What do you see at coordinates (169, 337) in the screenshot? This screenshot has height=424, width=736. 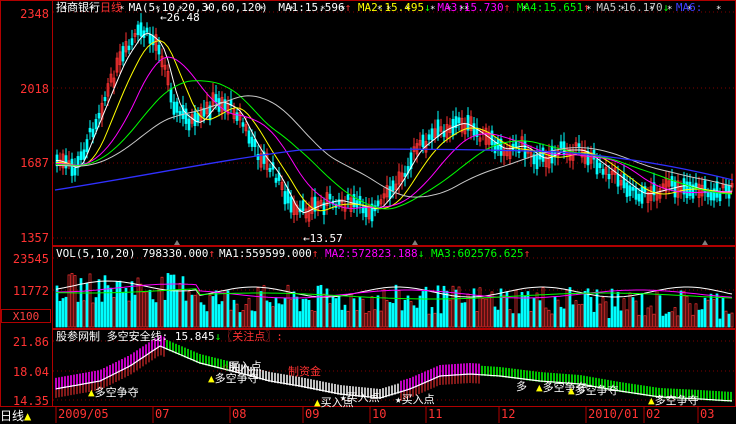 I see `indicator-header: 股参网制 多空安全线: 15.845↓〖关注点〗:` at bounding box center [169, 337].